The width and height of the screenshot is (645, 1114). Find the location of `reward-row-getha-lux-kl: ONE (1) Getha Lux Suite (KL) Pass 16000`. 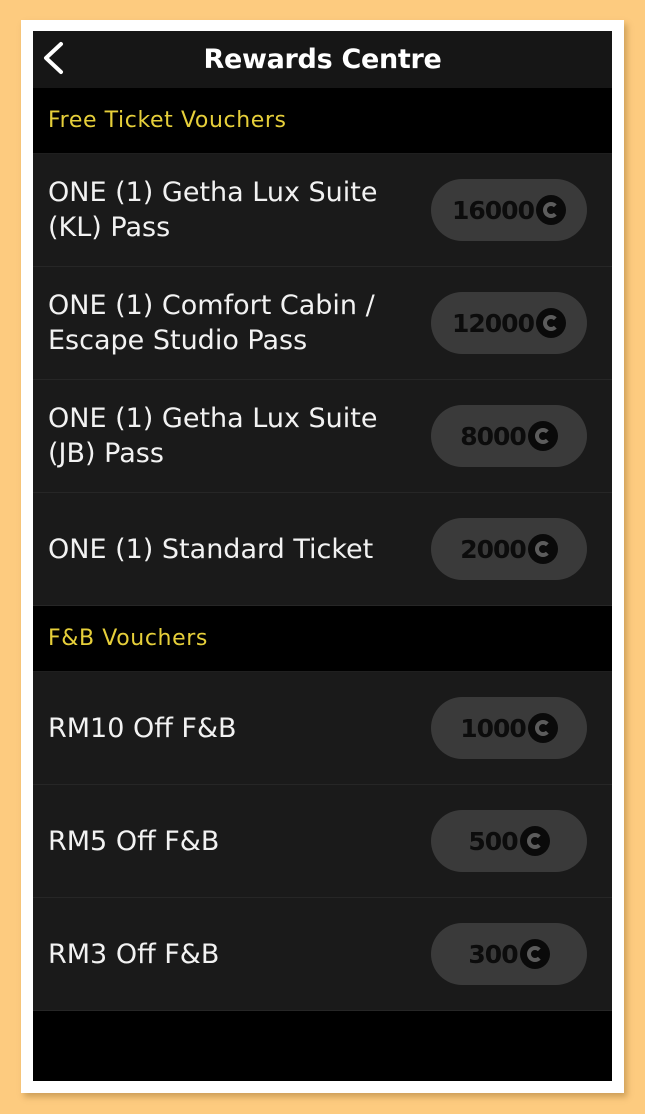

reward-row-getha-lux-kl: ONE (1) Getha Lux Suite (KL) Pass 16000 is located at coordinates (322, 210).